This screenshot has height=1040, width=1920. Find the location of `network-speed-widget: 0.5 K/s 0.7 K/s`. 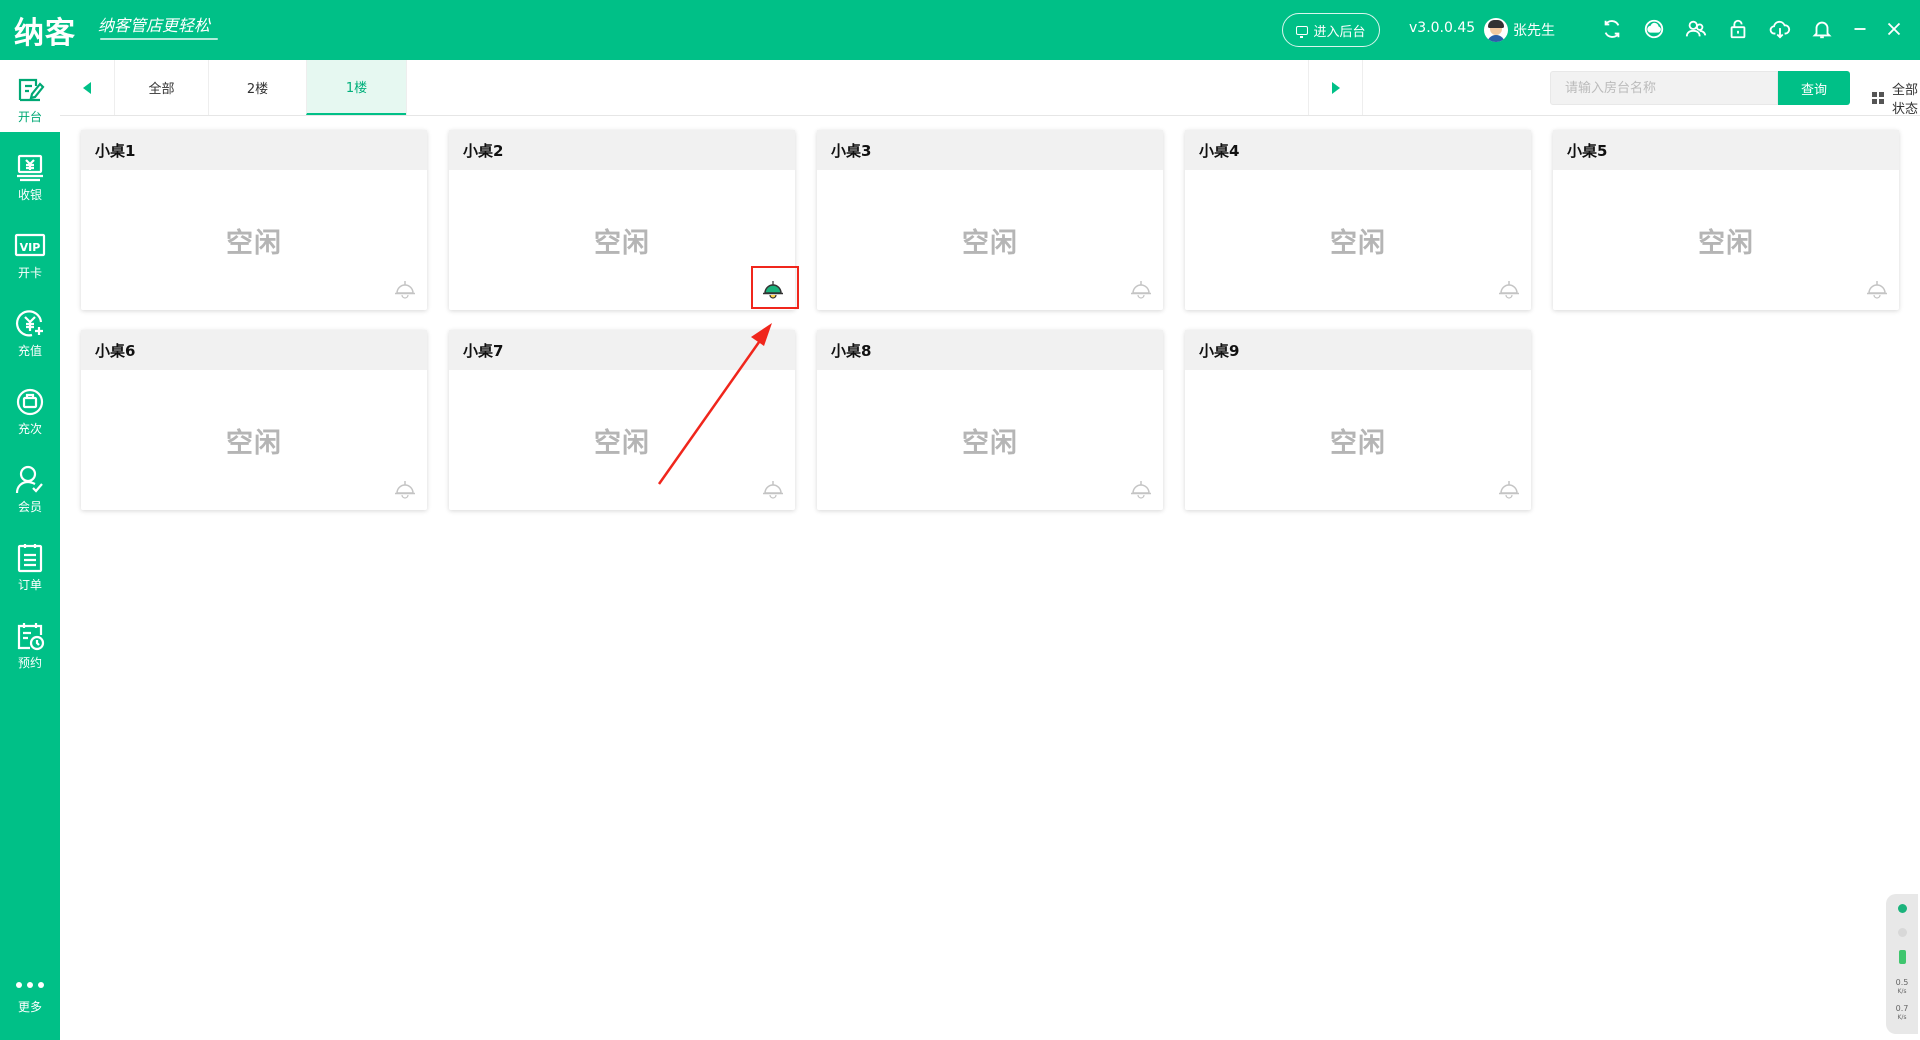

network-speed-widget: 0.5 K/s 0.7 K/s is located at coordinates (1902, 964).